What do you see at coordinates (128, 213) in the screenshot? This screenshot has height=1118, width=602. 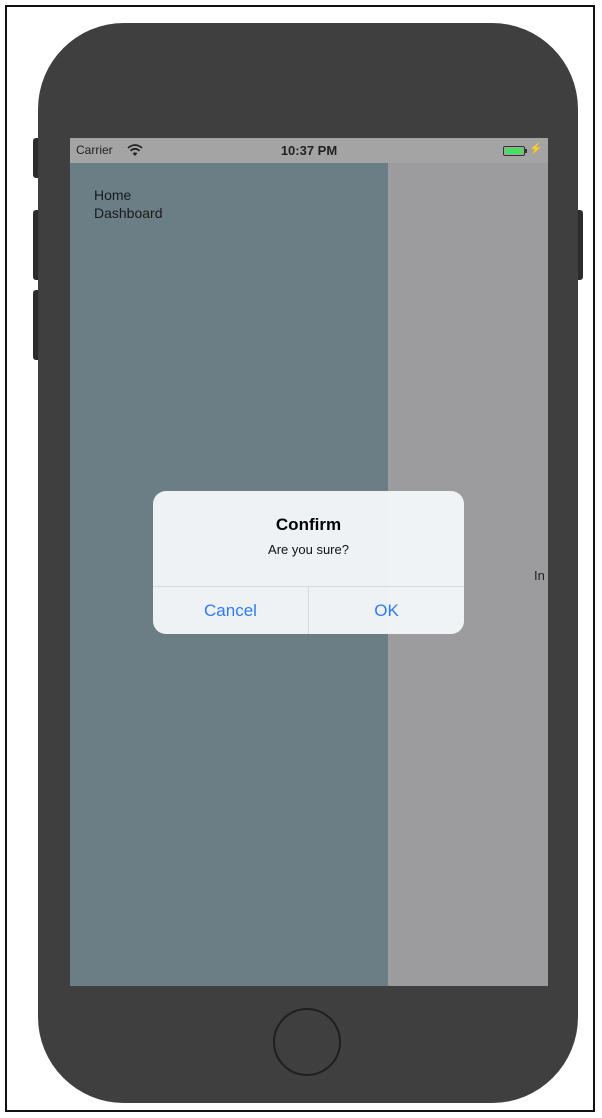 I see `drawer-item-dashboard: Dashboard` at bounding box center [128, 213].